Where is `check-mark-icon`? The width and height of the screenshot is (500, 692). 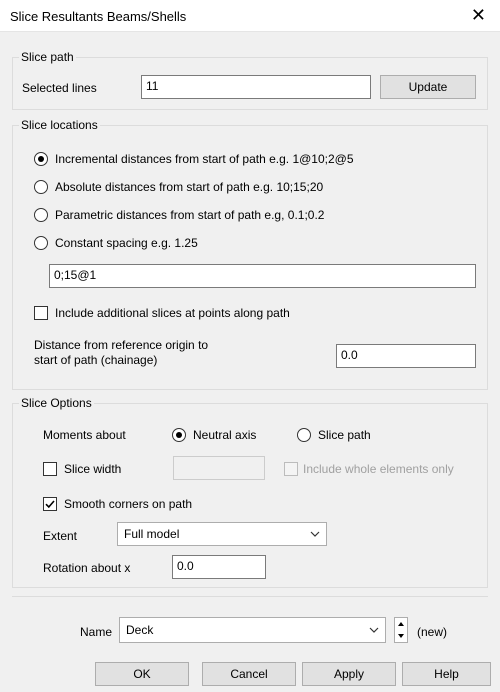
check-mark-icon is located at coordinates (50, 504).